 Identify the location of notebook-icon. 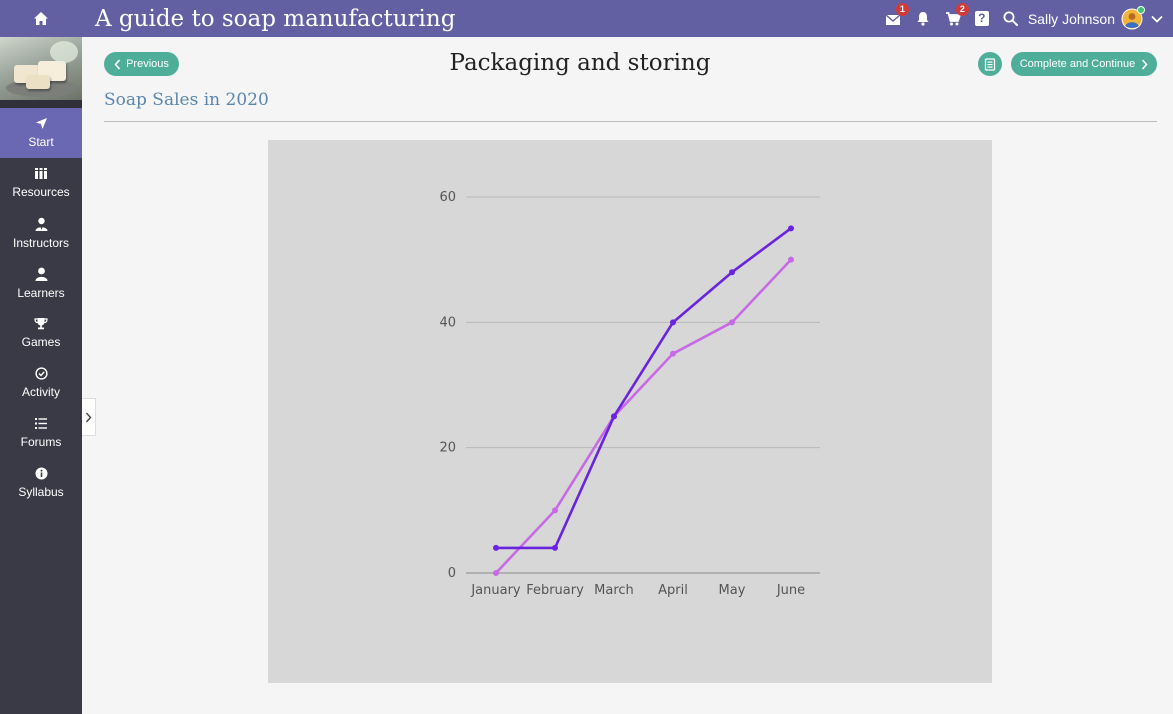
(990, 64).